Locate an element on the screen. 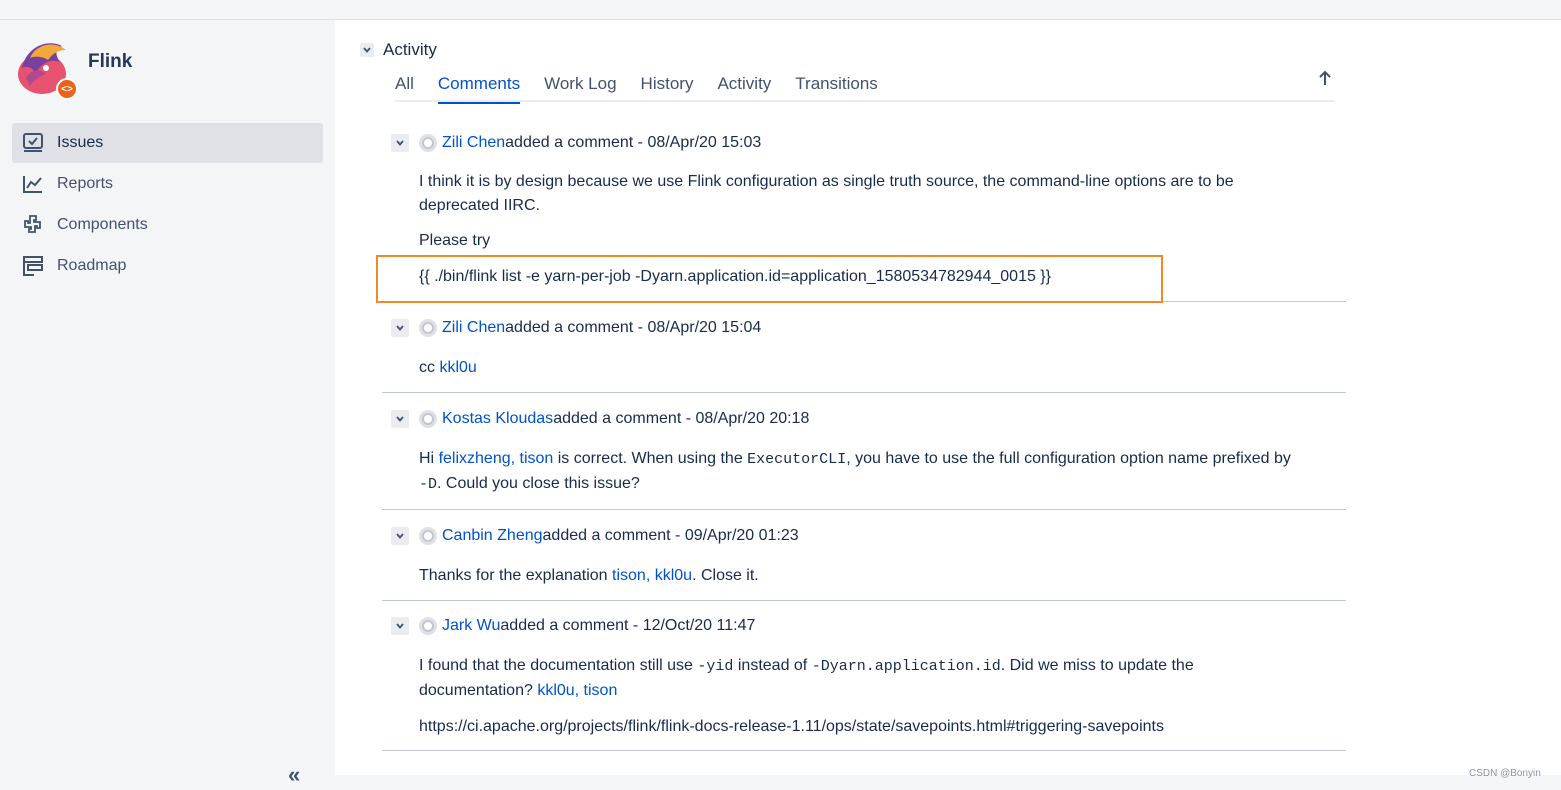 This screenshot has height=790, width=1561. inline-code: -Dyarn.application.id is located at coordinates (906, 666).